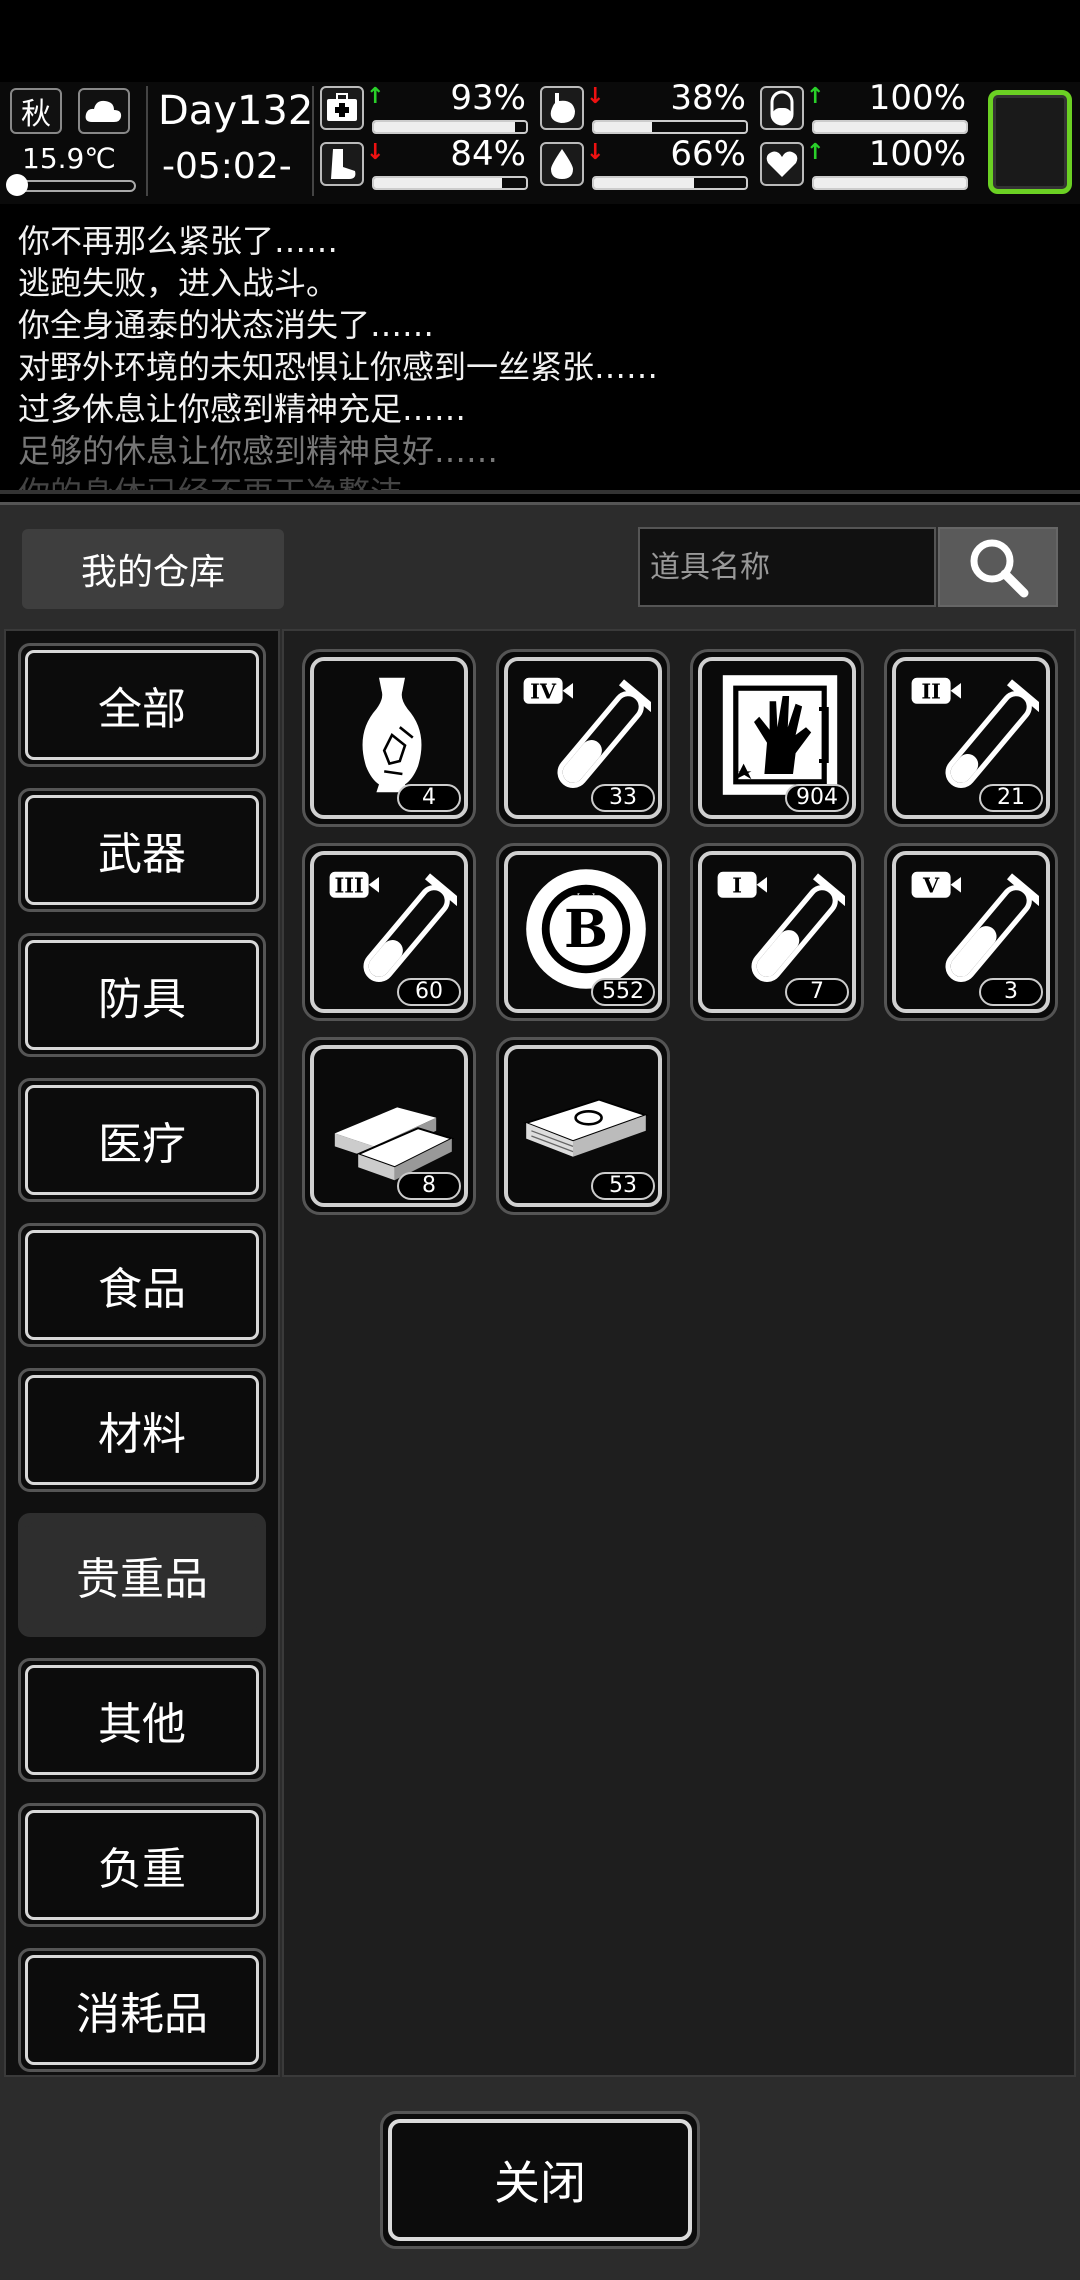 The image size is (1080, 2280). I want to click on vase-icon, so click(392, 735).